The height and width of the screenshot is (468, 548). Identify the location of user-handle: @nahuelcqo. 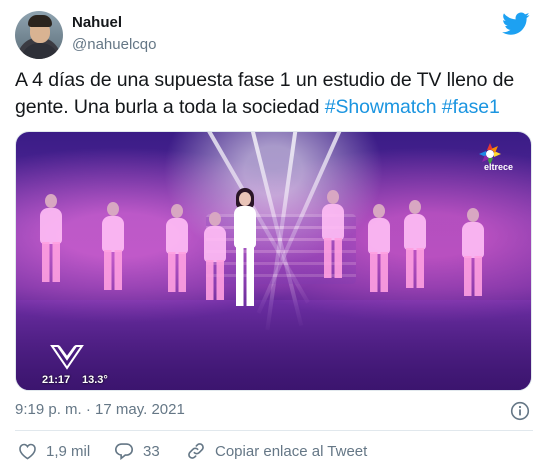
(114, 44).